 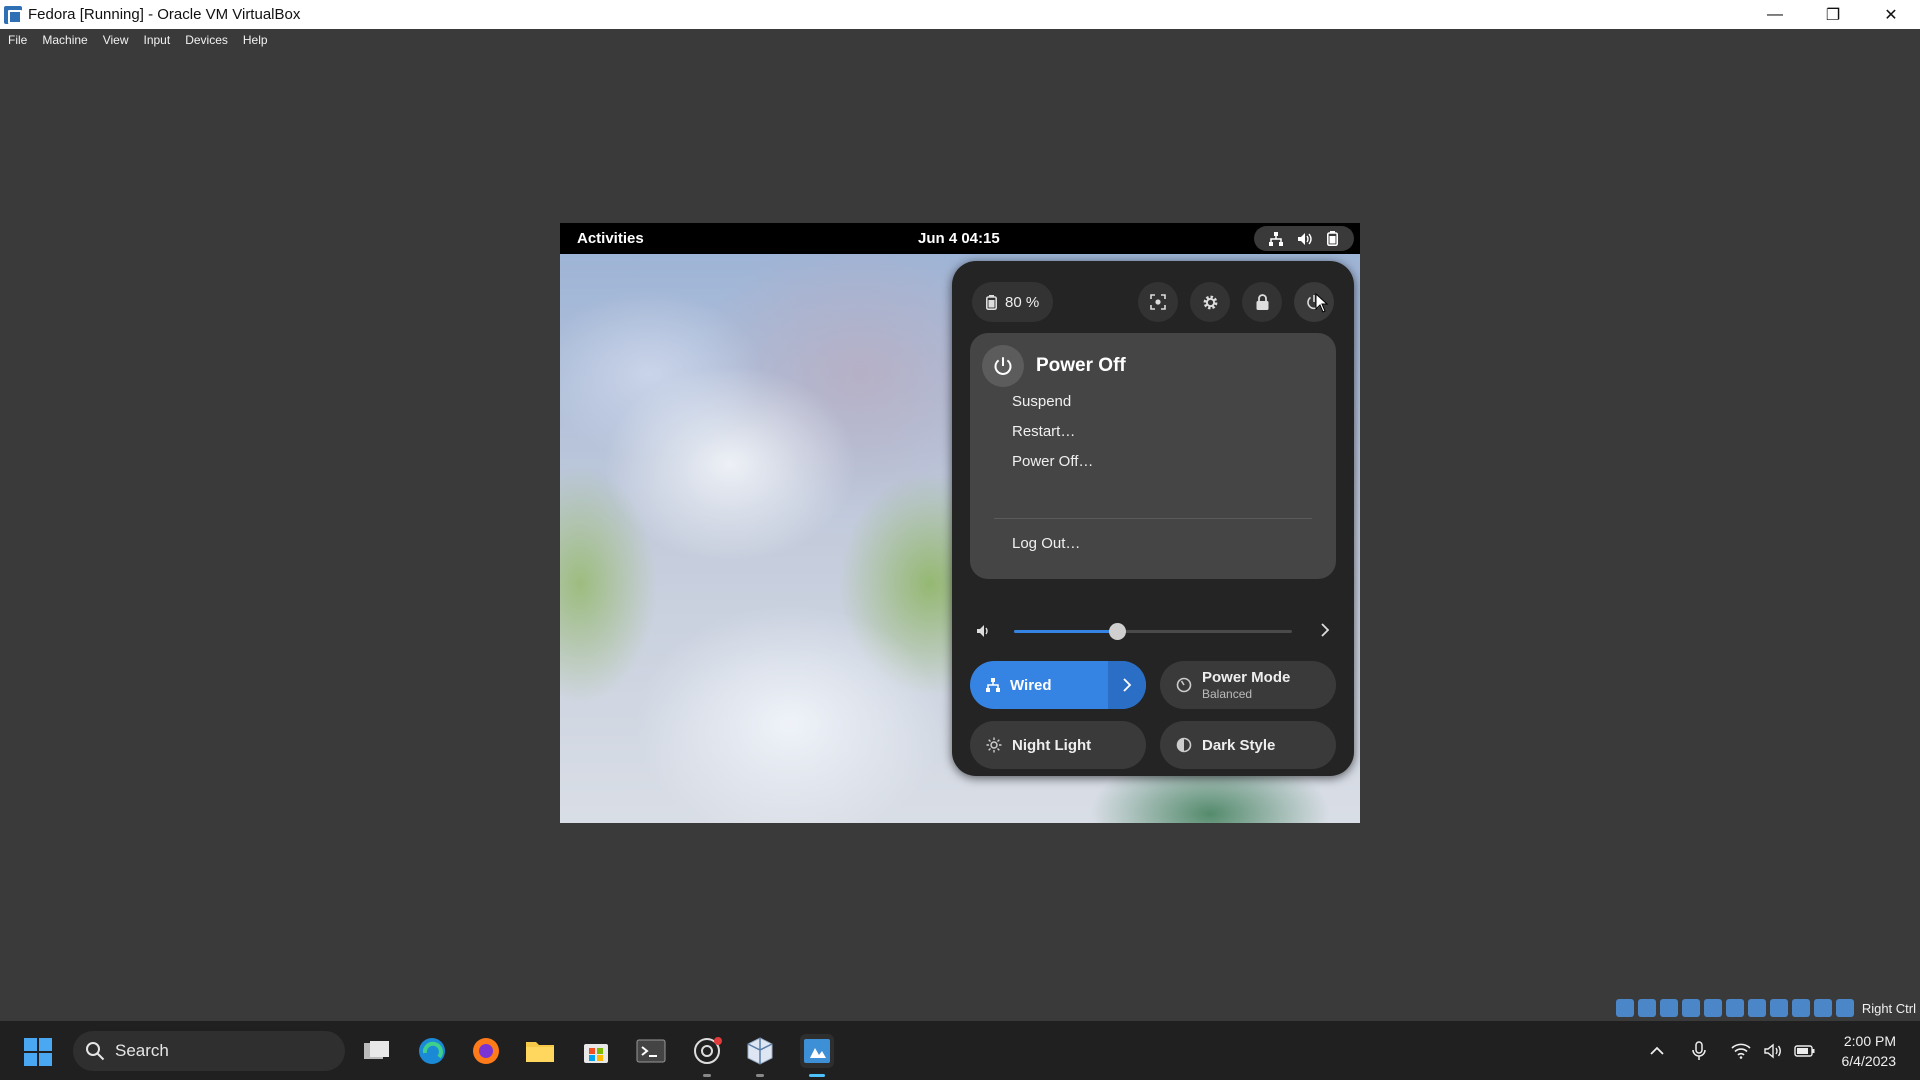 I want to click on shared-folders-icon, so click(x=1734, y=1008).